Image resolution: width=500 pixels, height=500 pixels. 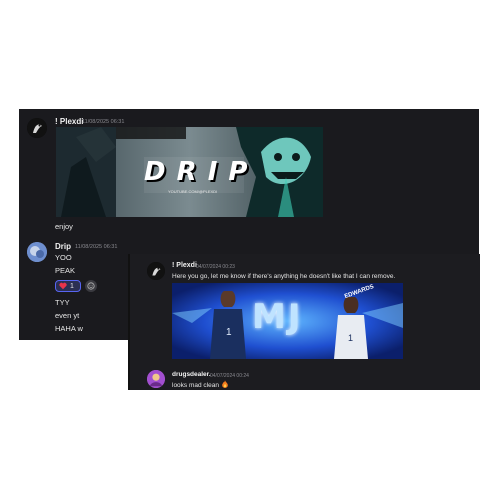 What do you see at coordinates (62, 302) in the screenshot?
I see `message-text: TYY` at bounding box center [62, 302].